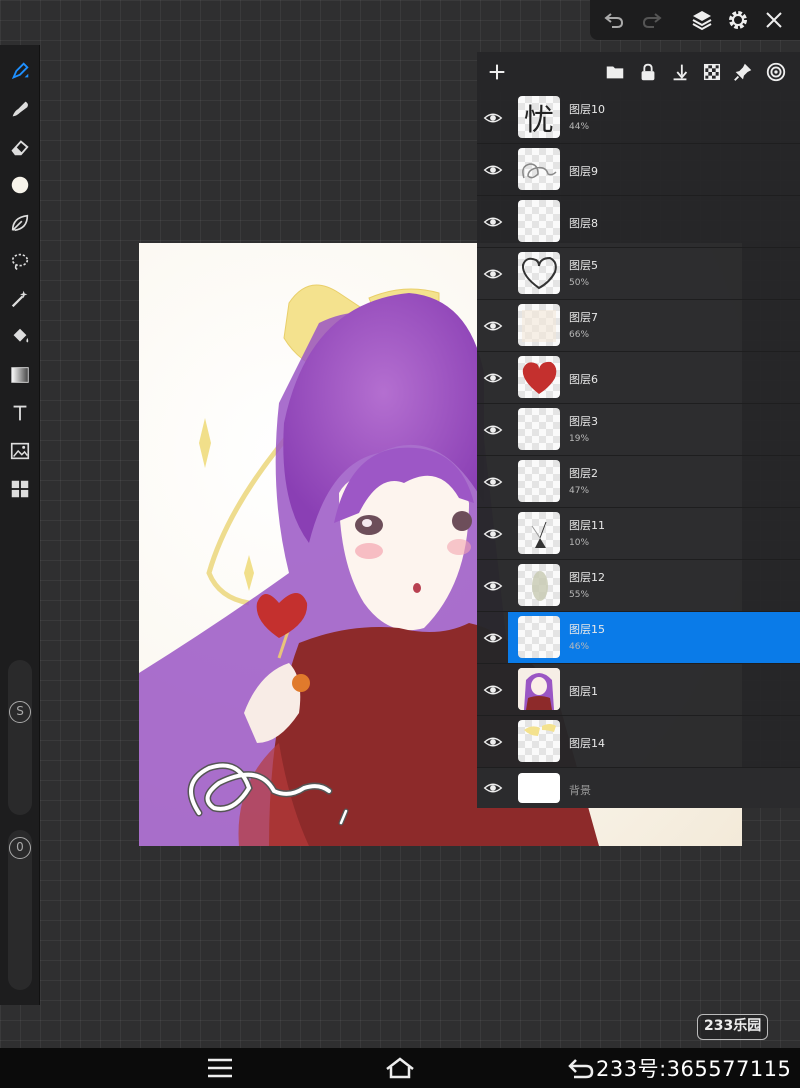 This screenshot has width=800, height=1088. What do you see at coordinates (583, 171) in the screenshot?
I see `layer-name: 图层9` at bounding box center [583, 171].